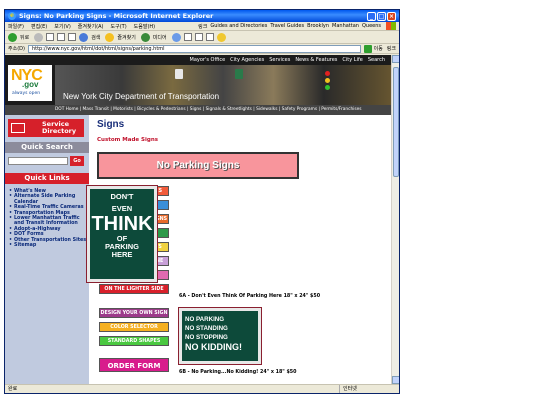 This screenshot has width=550, height=411. I want to click on quick-links-heading: Quick Links, so click(47, 178).